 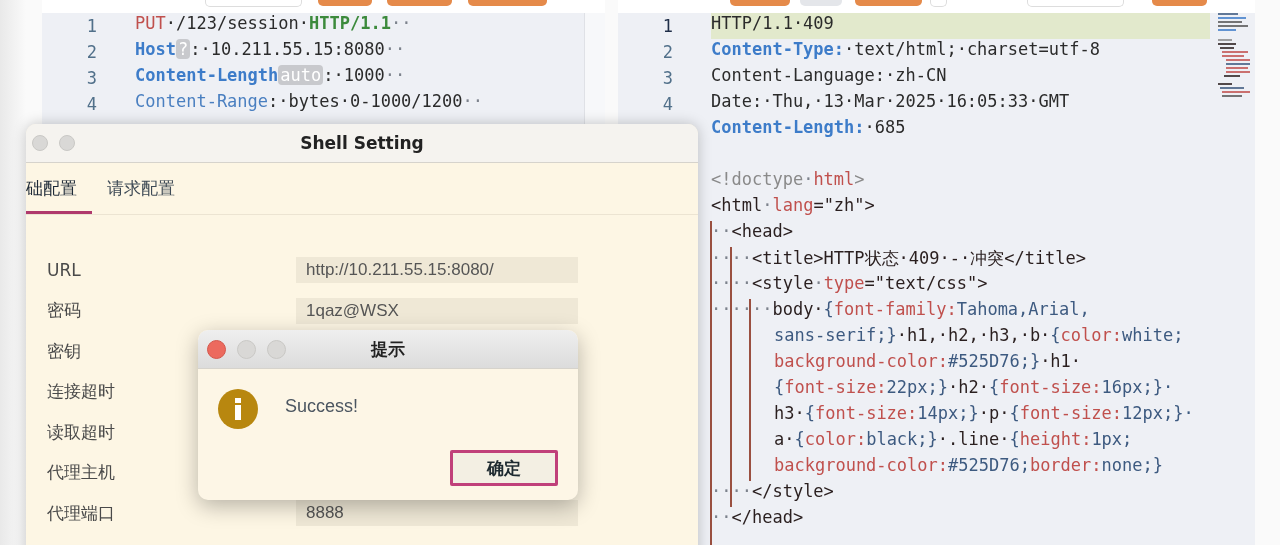 I want to click on zoom-button, so click(x=276, y=349).